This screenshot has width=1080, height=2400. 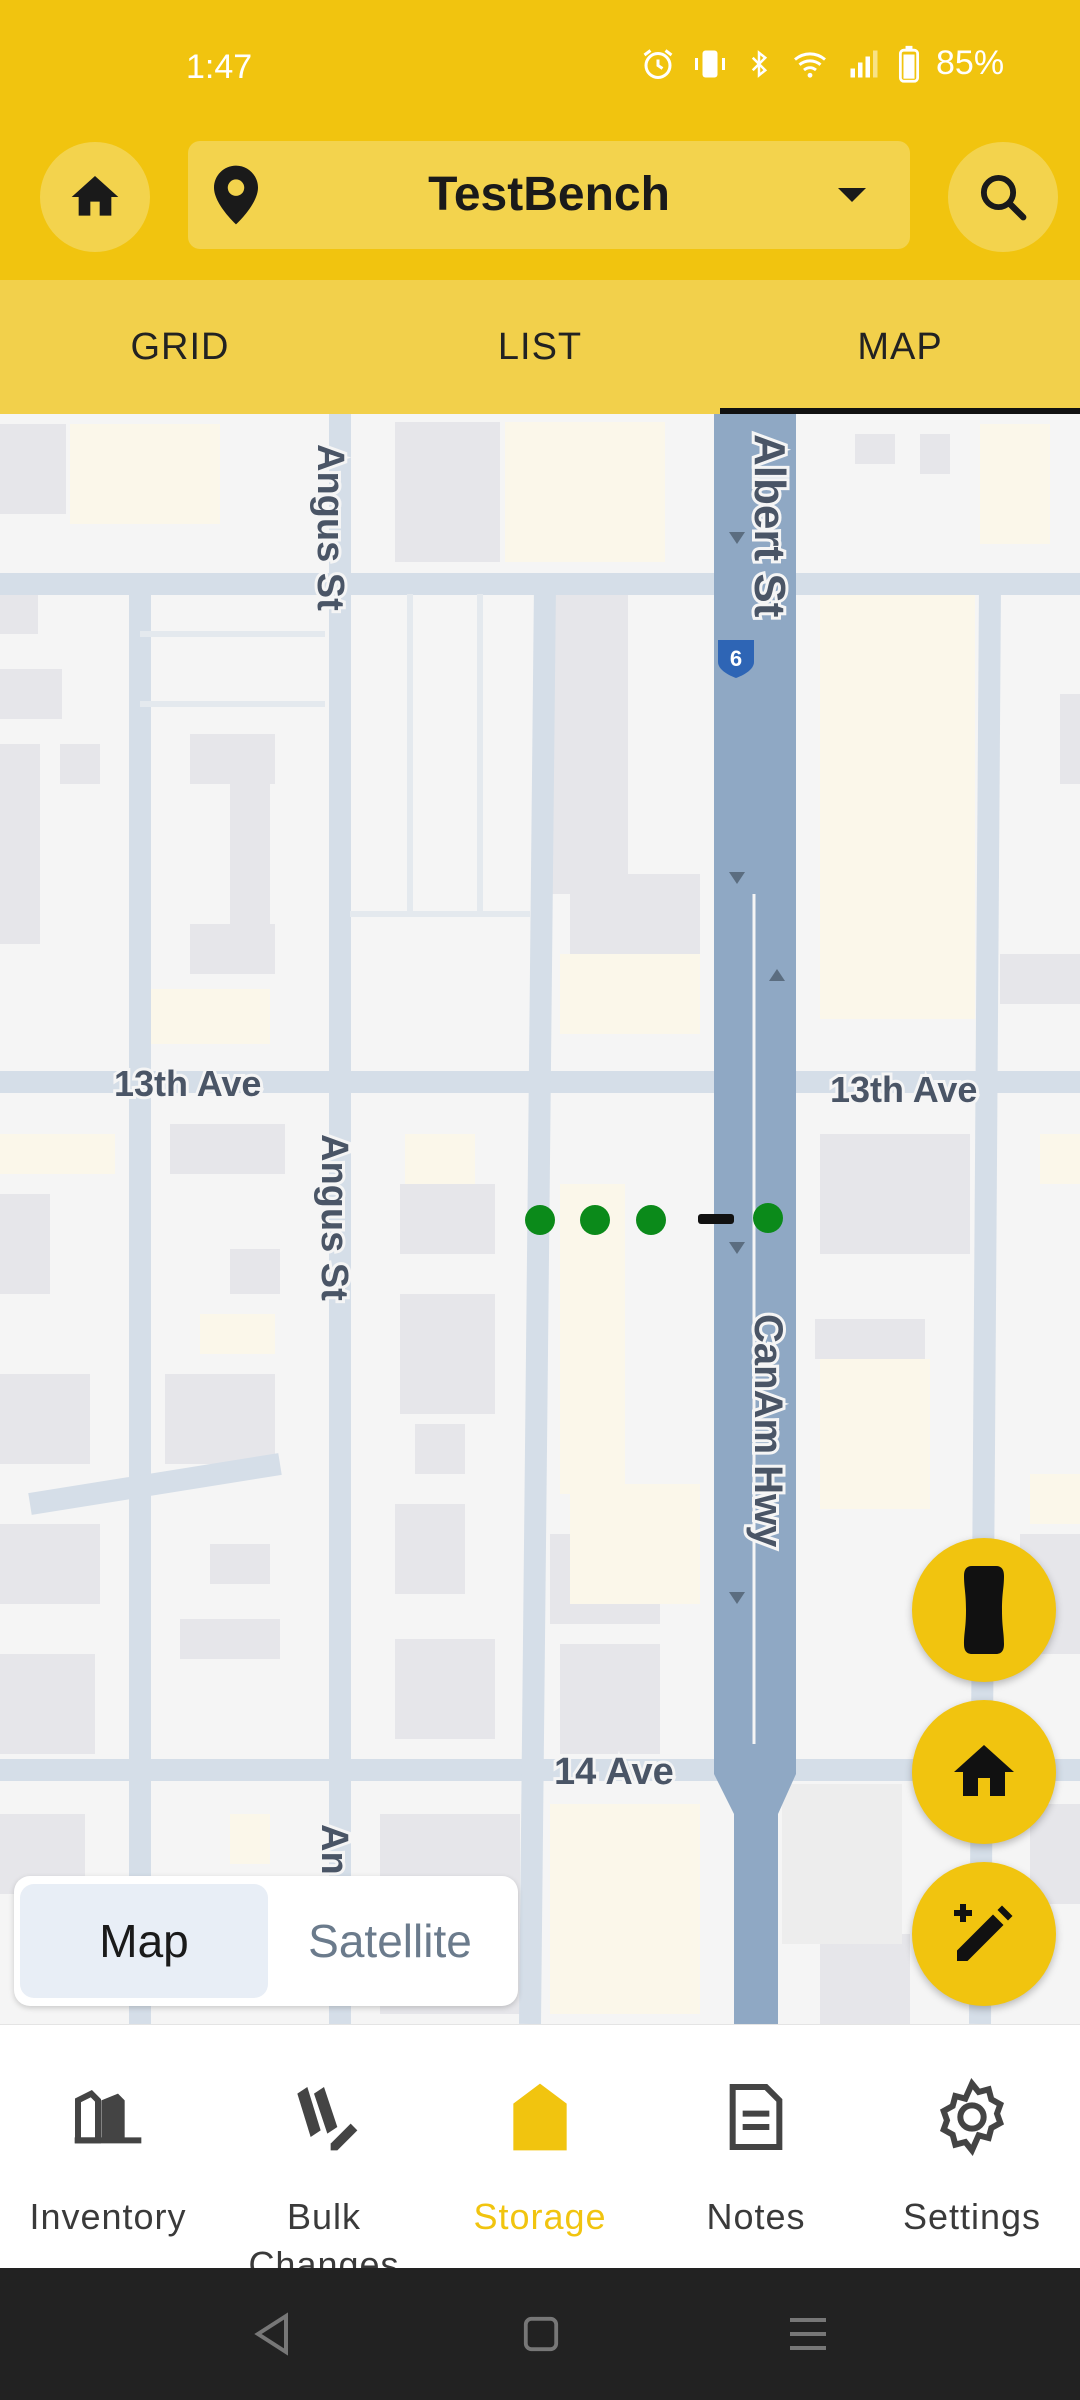 I want to click on add-edit-button, so click(x=984, y=1934).